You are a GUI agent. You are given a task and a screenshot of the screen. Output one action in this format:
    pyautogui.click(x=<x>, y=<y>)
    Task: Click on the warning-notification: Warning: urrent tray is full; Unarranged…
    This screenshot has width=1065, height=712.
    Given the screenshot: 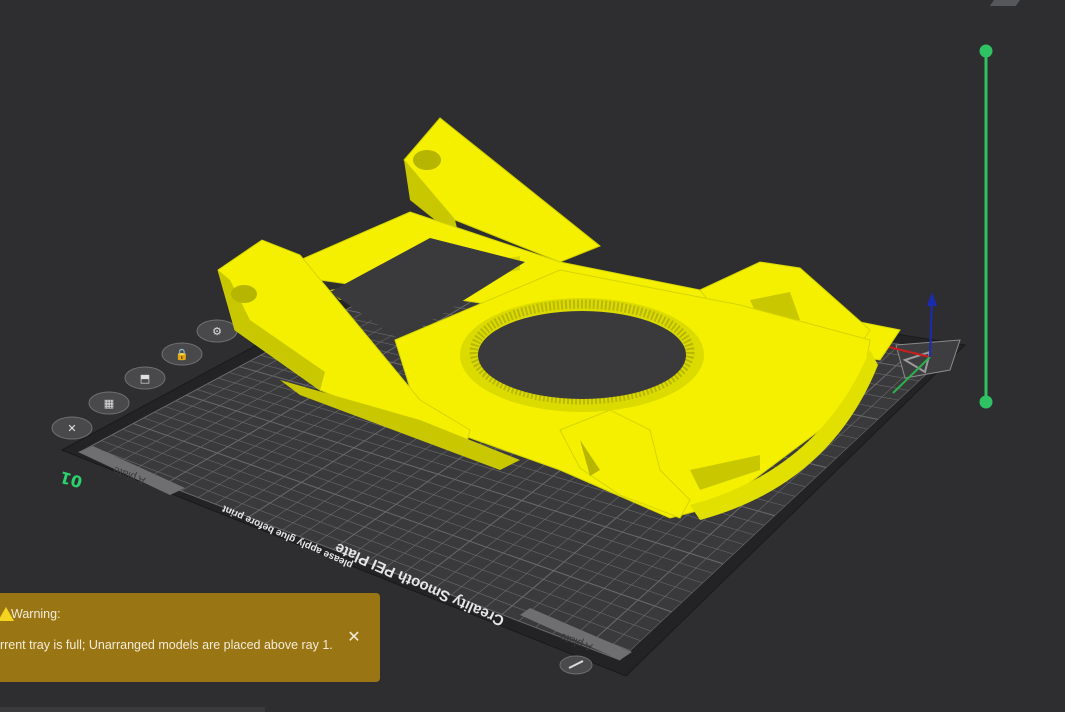 What is the action you would take?
    pyautogui.click(x=190, y=637)
    